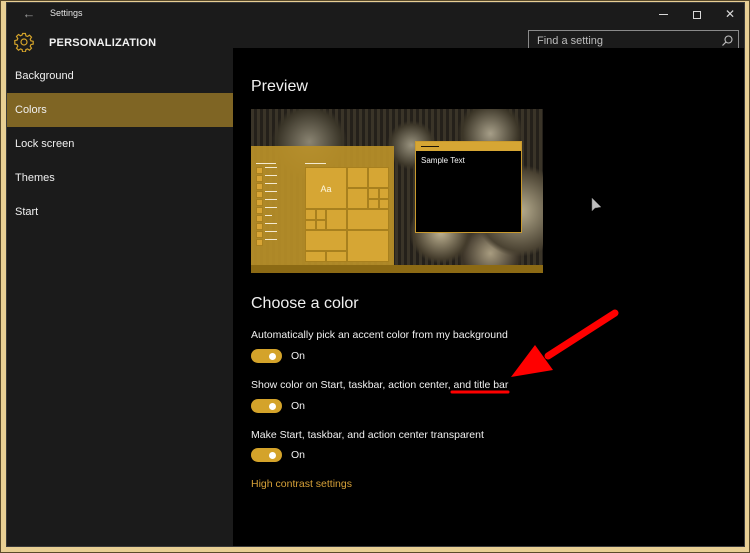  What do you see at coordinates (120, 144) in the screenshot?
I see `sidebar-item-lock-screen: Lock screen` at bounding box center [120, 144].